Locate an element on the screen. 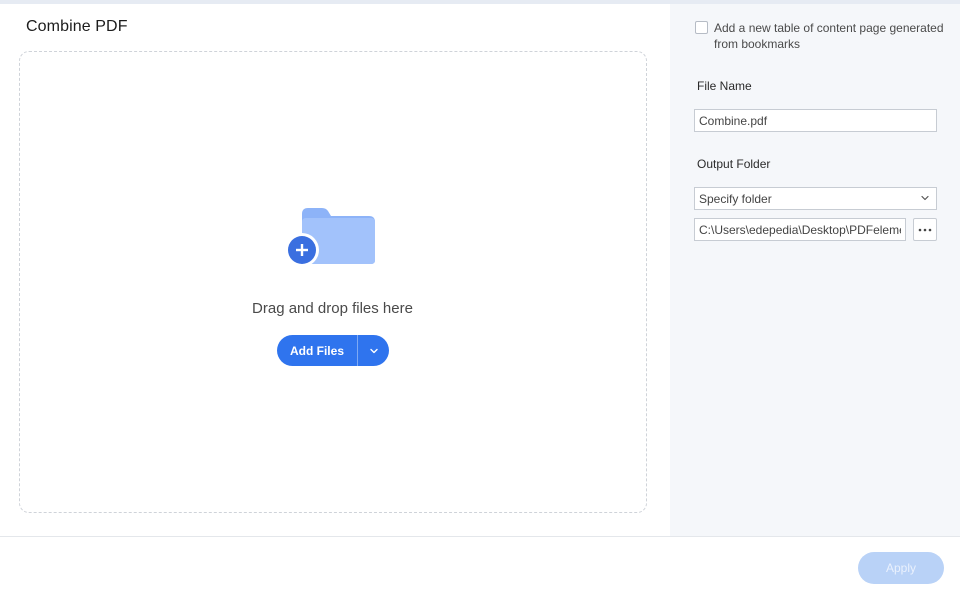 Image resolution: width=960 pixels, height=594 pixels. file-name-label: File Name is located at coordinates (724, 86).